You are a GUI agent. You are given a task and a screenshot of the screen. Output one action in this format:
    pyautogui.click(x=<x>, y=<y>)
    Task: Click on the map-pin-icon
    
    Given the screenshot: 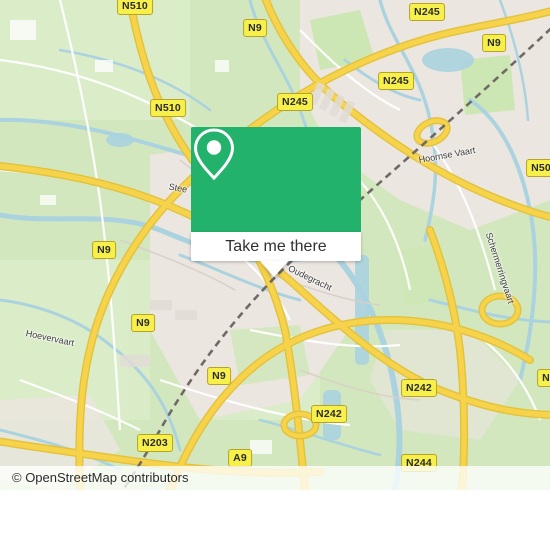 What is the action you would take?
    pyautogui.click(x=214, y=154)
    